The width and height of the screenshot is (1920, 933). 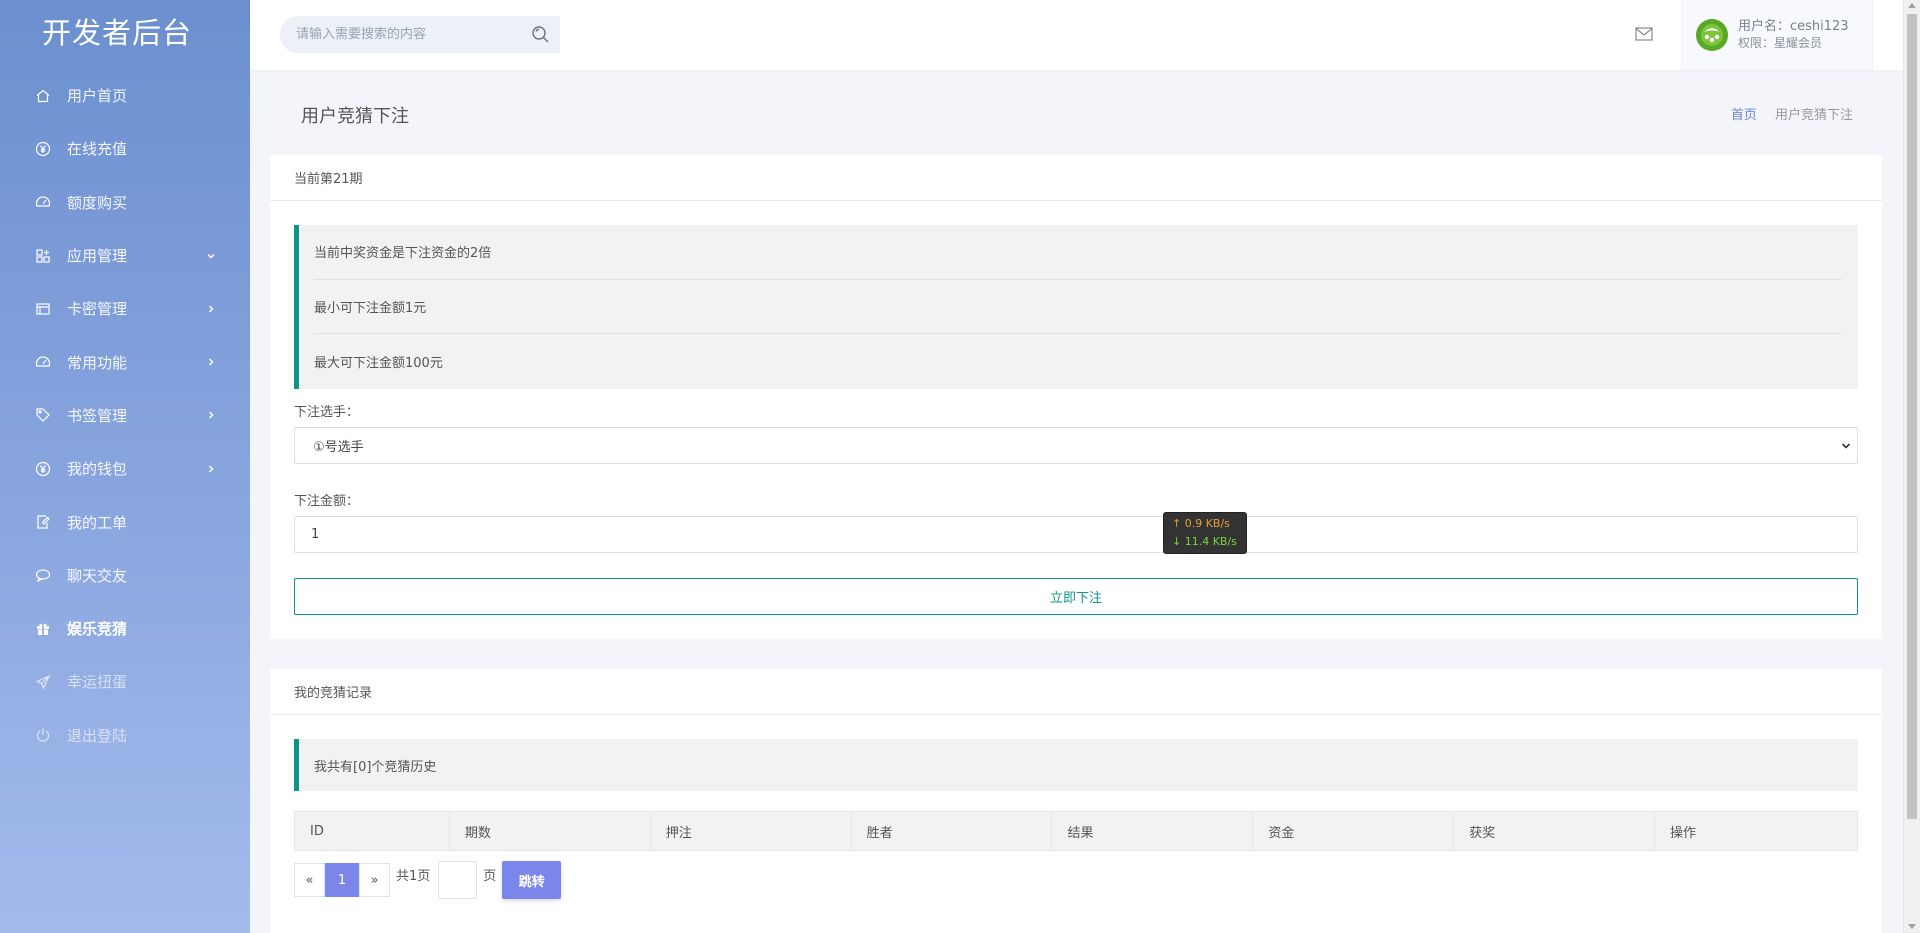 I want to click on sidebar-item-label: 书签管理, so click(x=97, y=415).